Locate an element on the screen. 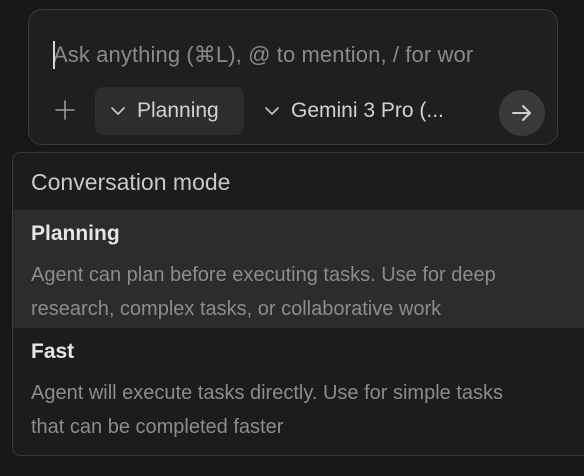 This screenshot has width=584, height=476. prompt-input is located at coordinates (298, 55).